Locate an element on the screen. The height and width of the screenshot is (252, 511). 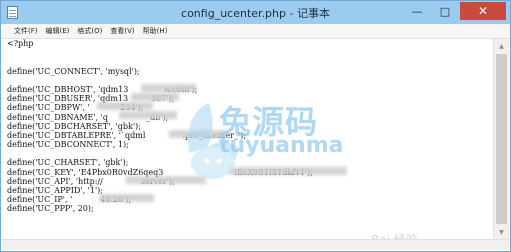
horizontal-scrollbar is located at coordinates (255, 244).